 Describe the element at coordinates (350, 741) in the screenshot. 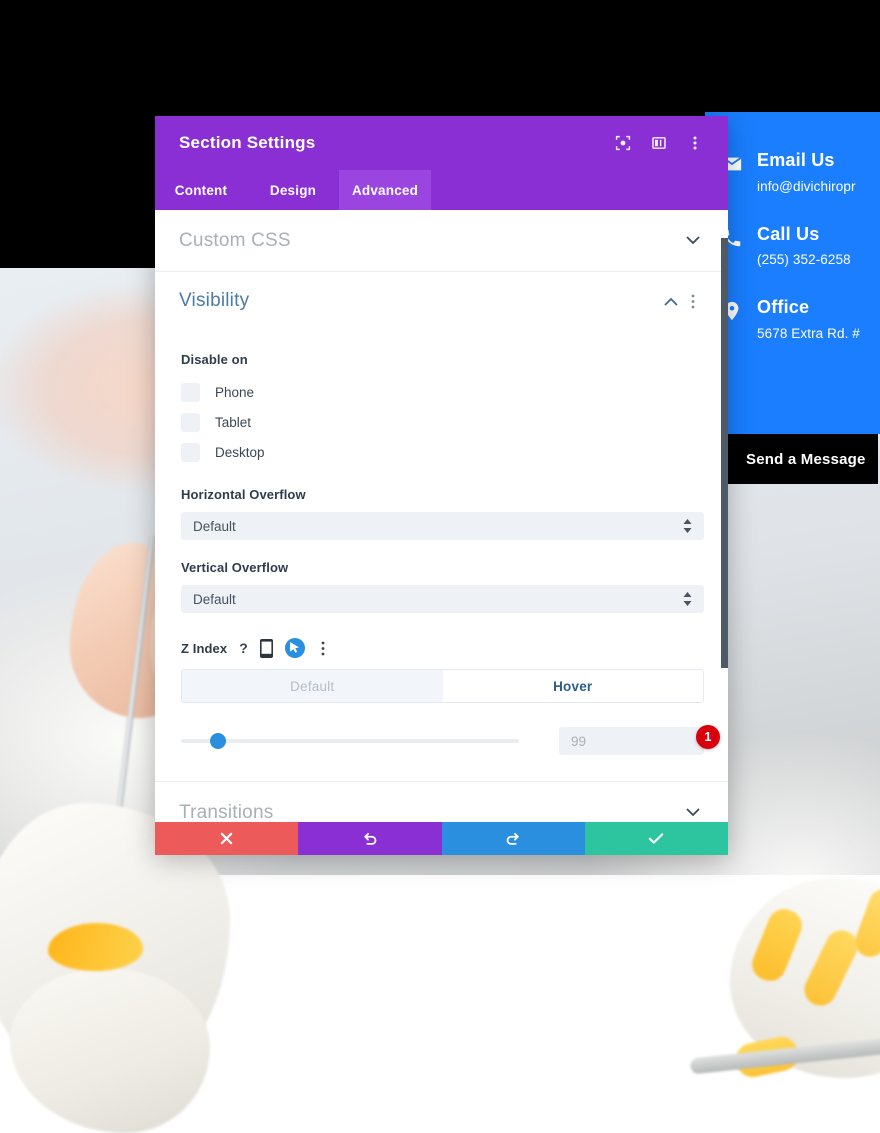

I see `z-index-slider` at that location.